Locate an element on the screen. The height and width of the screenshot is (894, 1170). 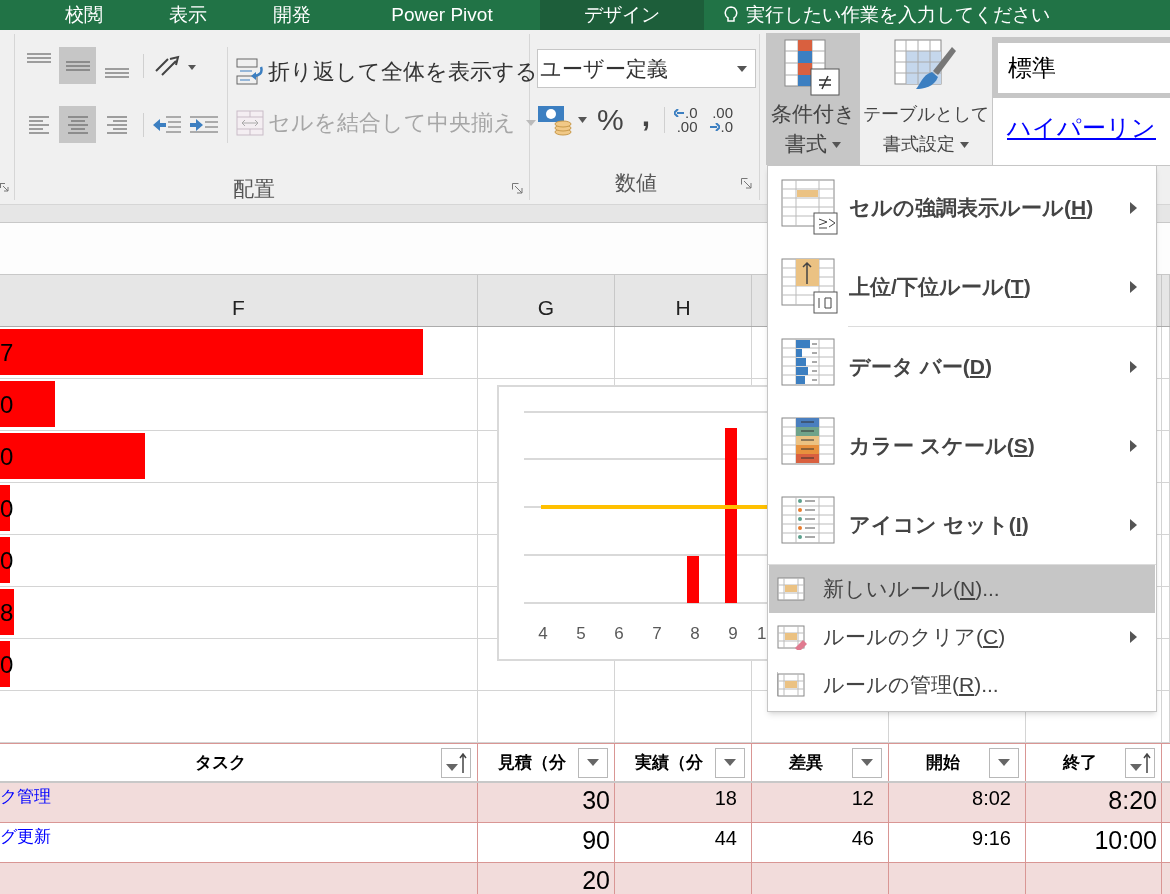
ribbon-tab: デザイン is located at coordinates (622, 15).